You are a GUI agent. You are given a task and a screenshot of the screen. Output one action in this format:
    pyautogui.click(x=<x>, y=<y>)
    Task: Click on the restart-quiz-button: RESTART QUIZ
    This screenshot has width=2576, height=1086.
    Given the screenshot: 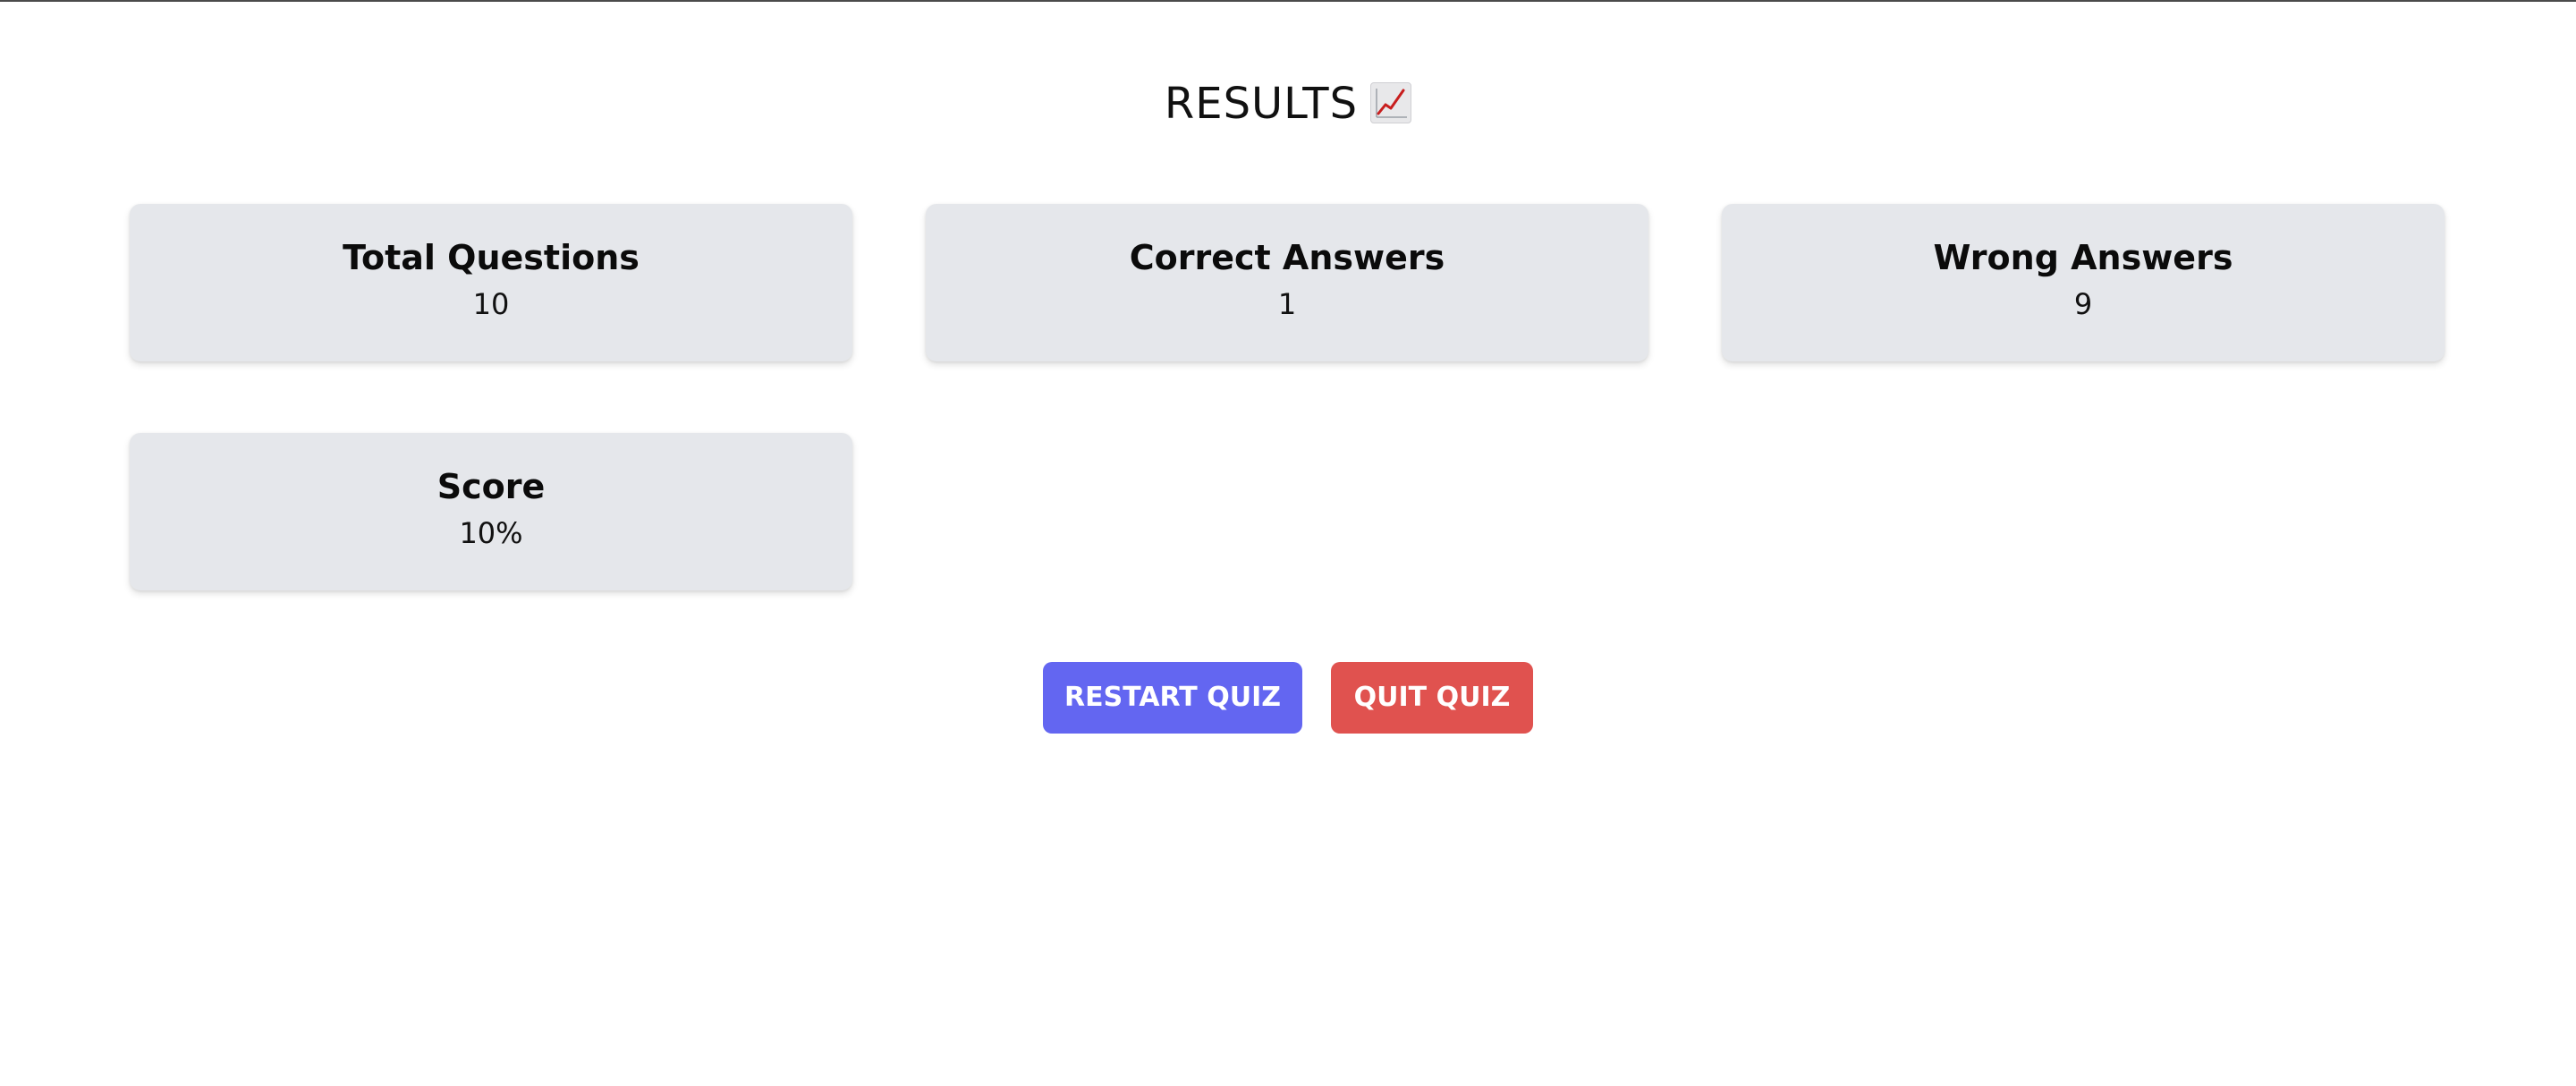 What is the action you would take?
    pyautogui.click(x=1172, y=698)
    